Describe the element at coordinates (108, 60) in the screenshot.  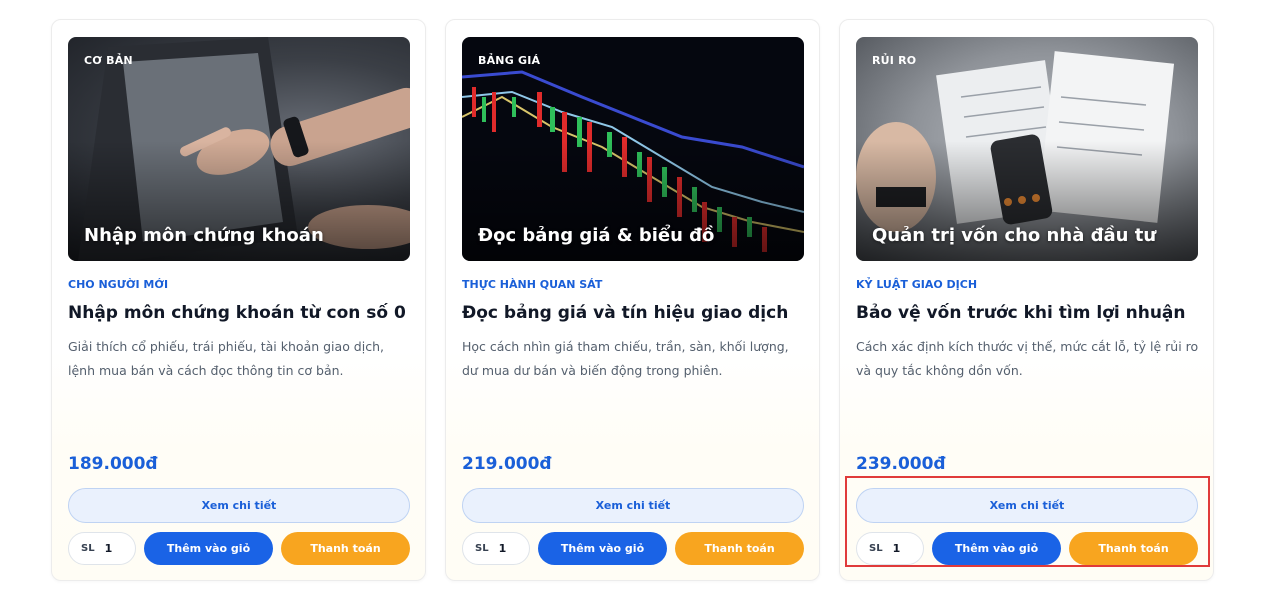
I see `course-badge: CƠ BẢN` at that location.